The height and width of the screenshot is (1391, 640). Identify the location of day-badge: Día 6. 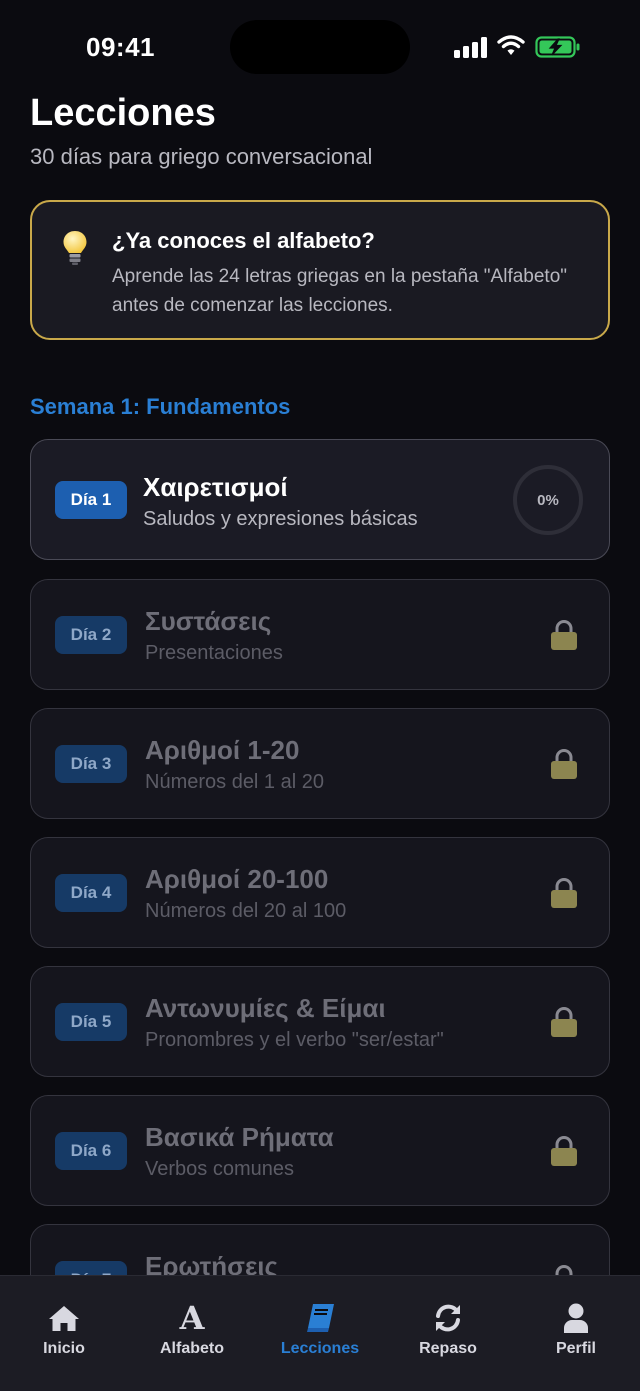
(91, 1151).